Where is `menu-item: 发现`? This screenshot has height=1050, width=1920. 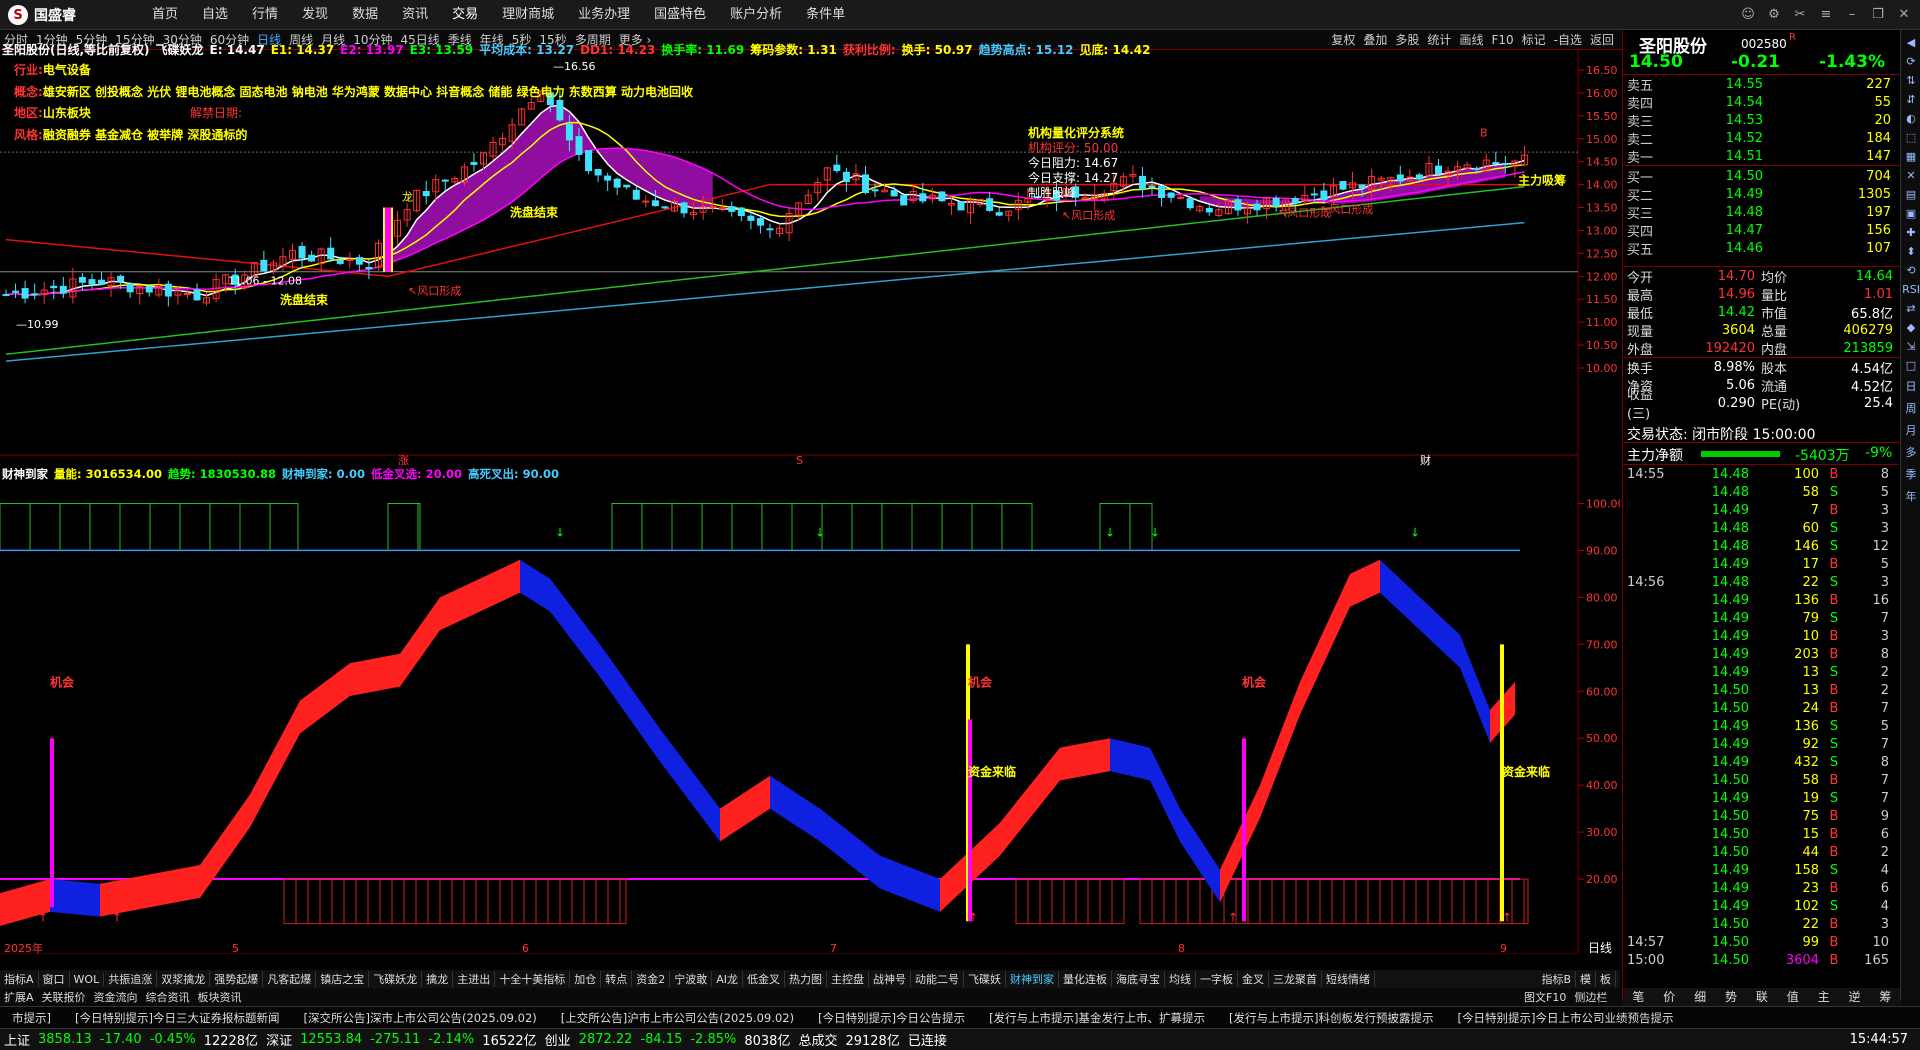 menu-item: 发现 is located at coordinates (315, 15).